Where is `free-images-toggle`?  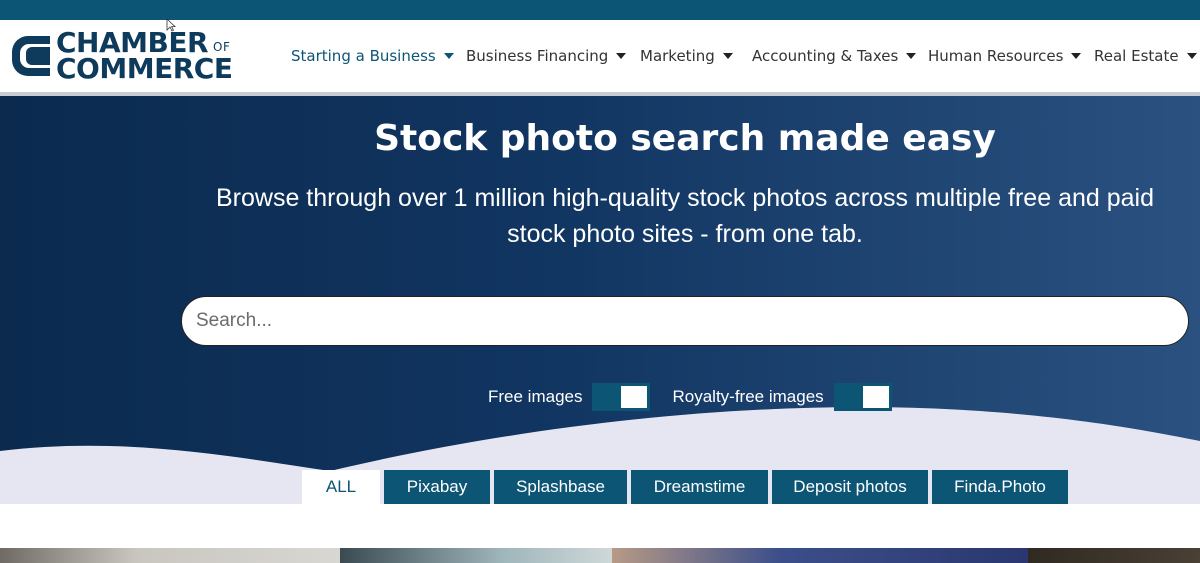 free-images-toggle is located at coordinates (621, 397).